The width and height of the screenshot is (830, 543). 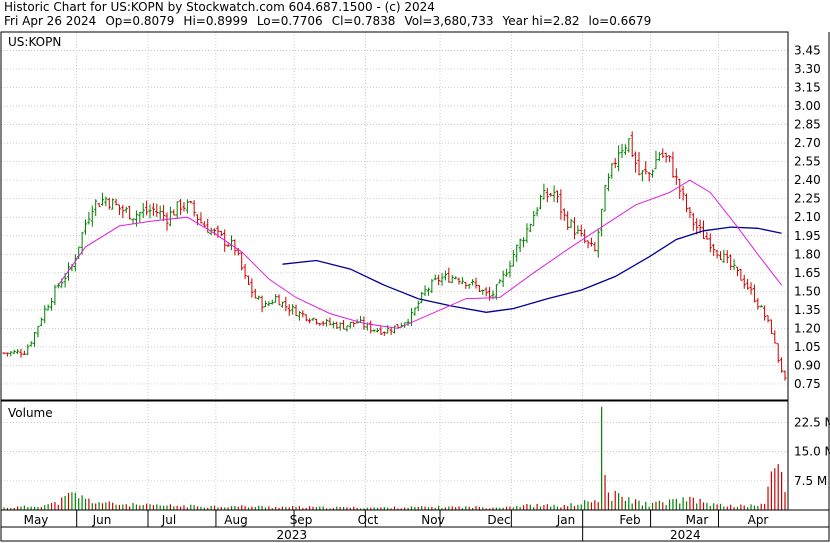 I want to click on quote-open: Op=0.8079, so click(x=140, y=21).